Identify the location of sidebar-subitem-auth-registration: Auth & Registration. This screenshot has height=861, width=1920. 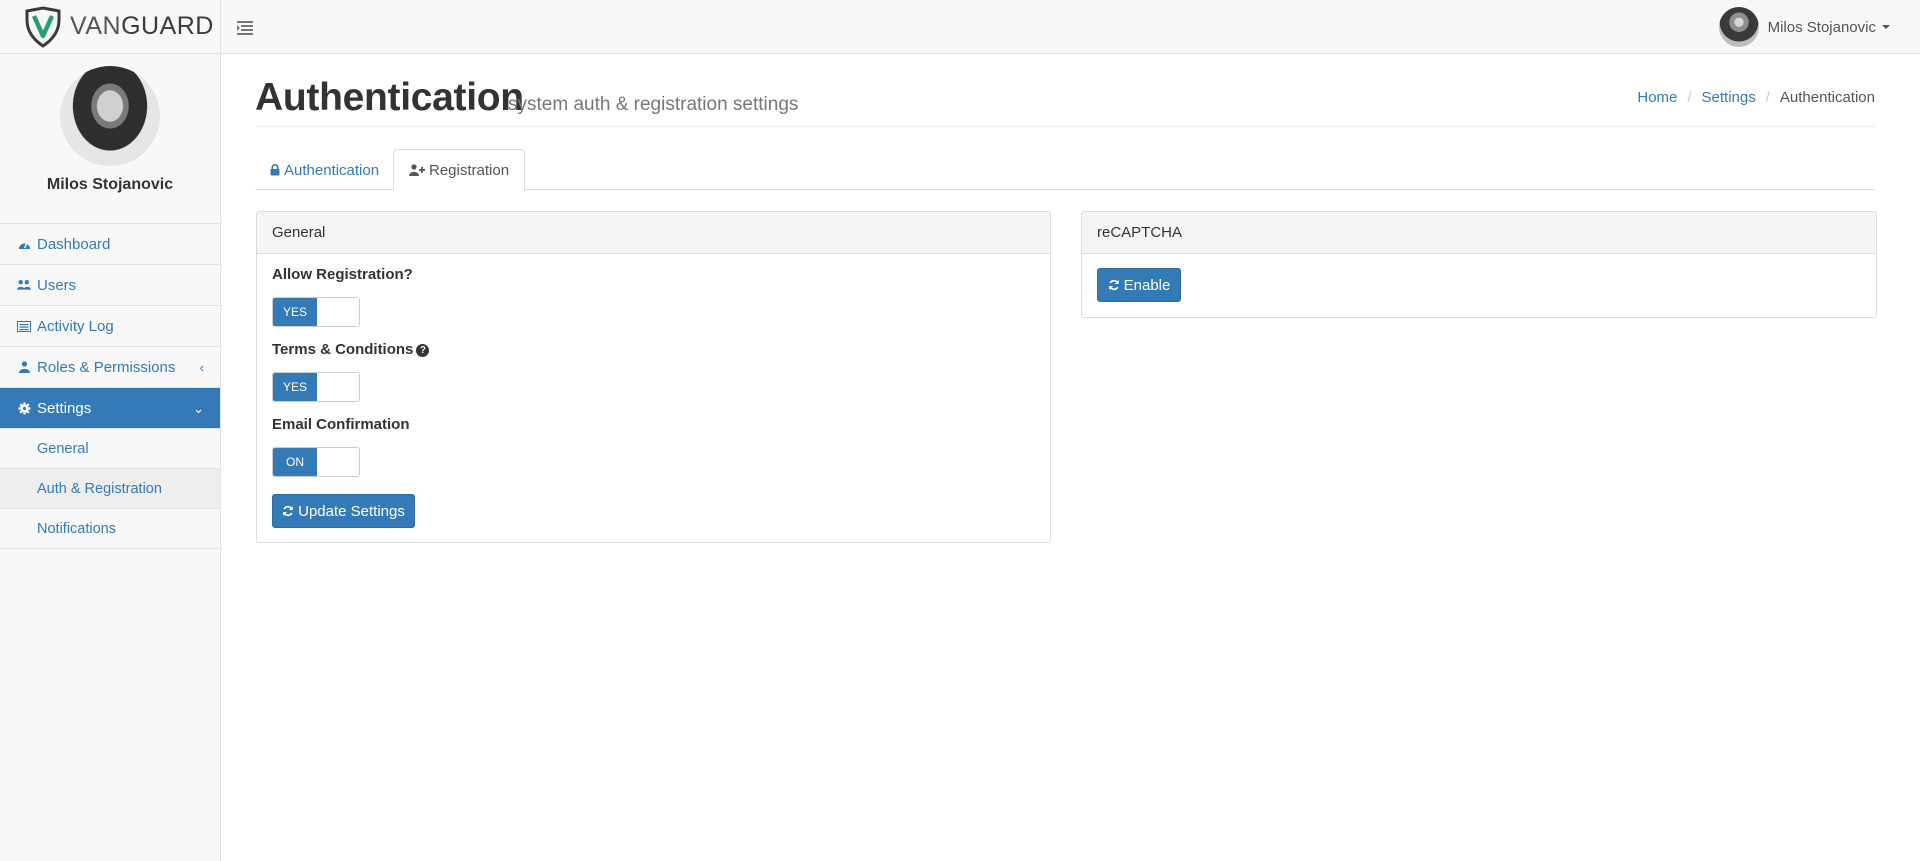
(110, 489).